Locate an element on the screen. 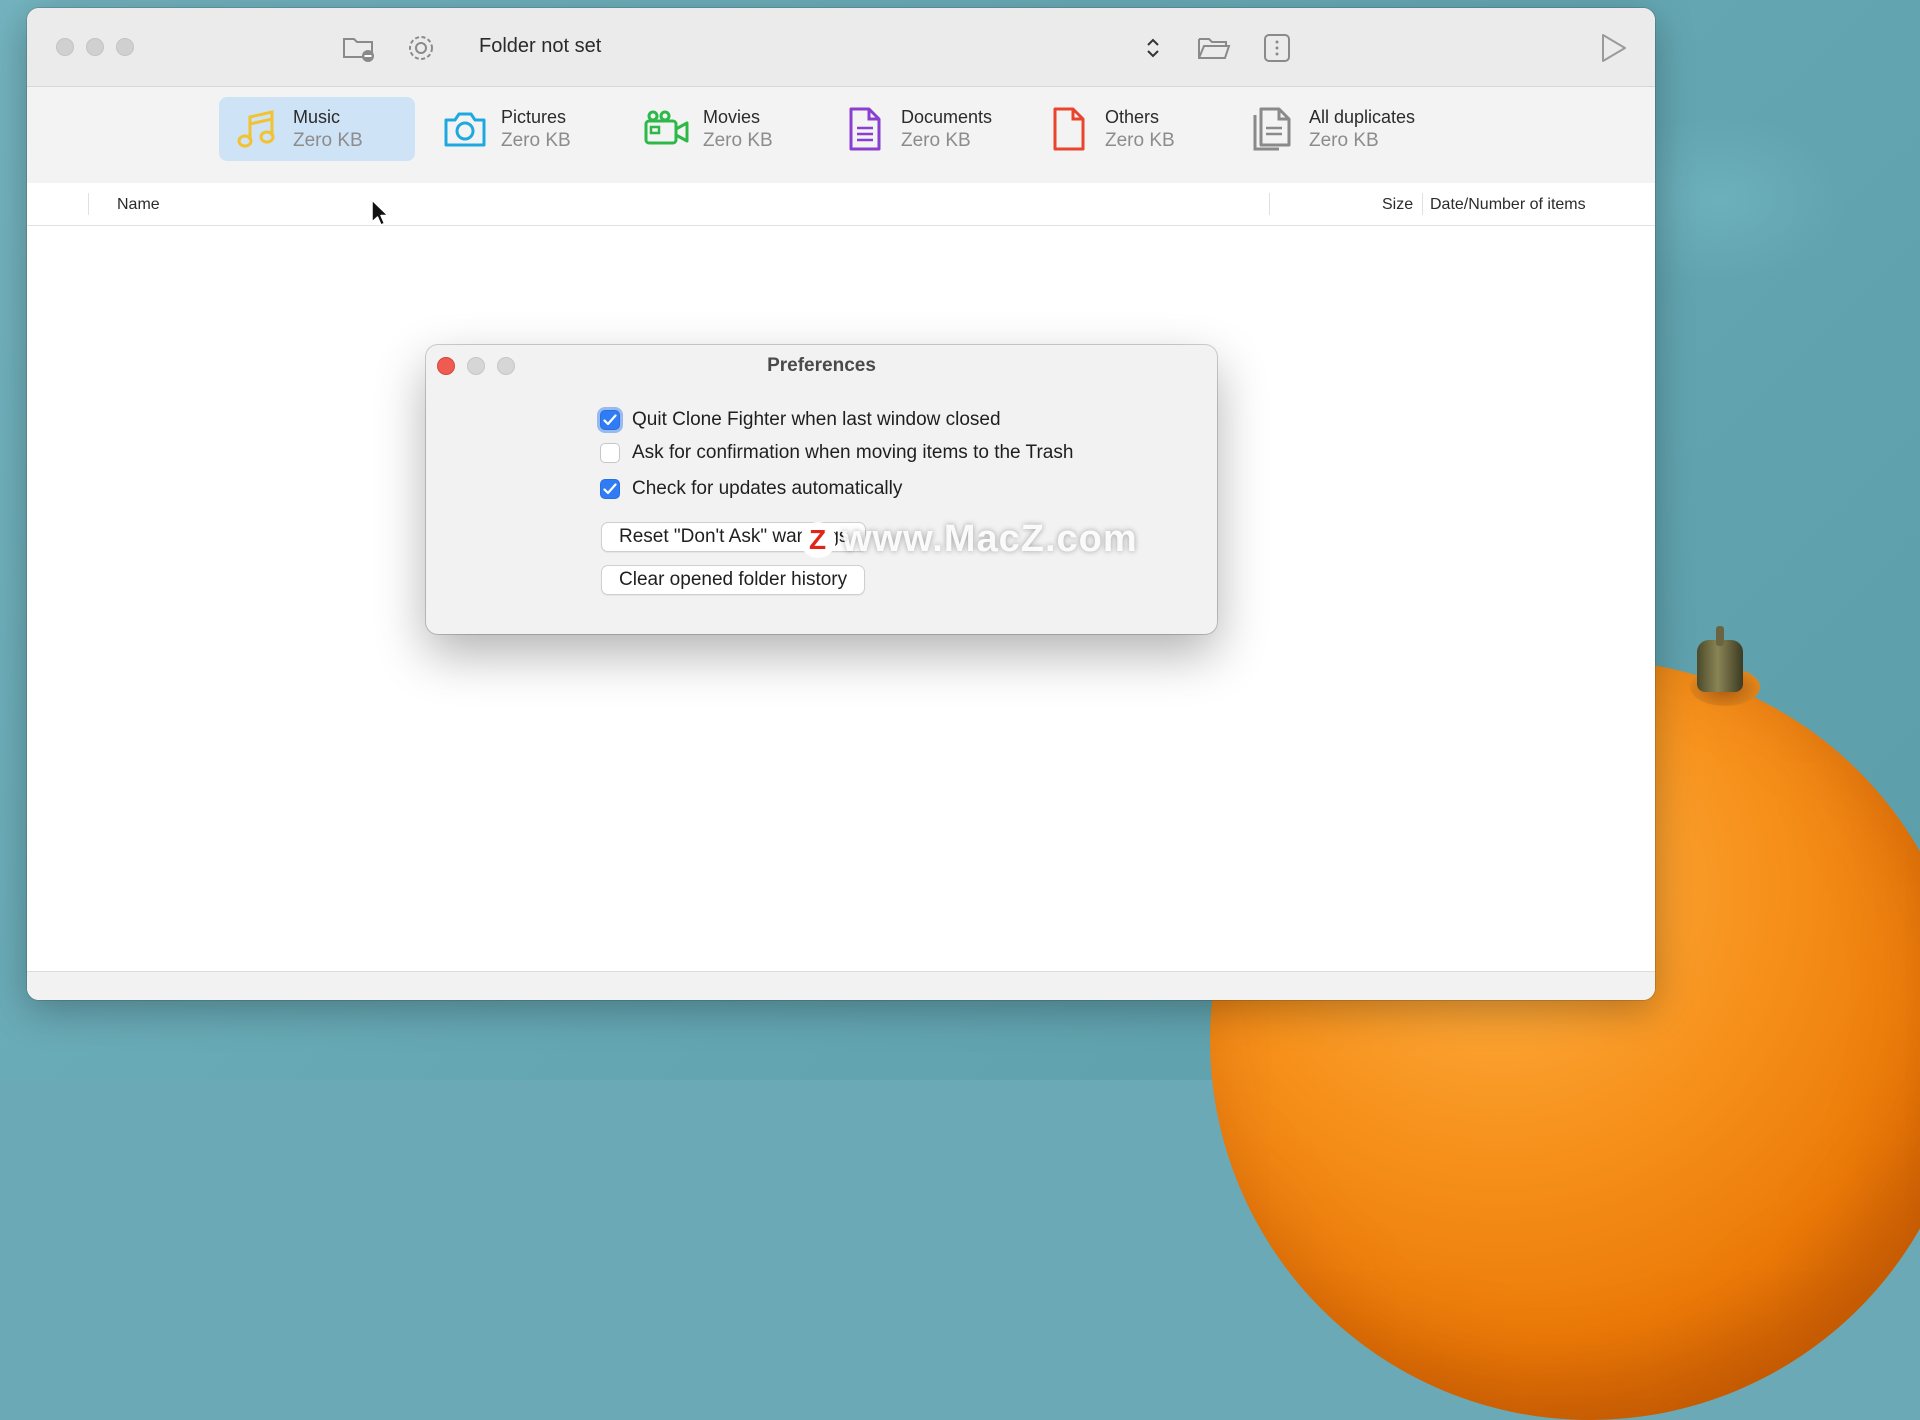 The image size is (1920, 1420). category-label: Movies is located at coordinates (732, 117).